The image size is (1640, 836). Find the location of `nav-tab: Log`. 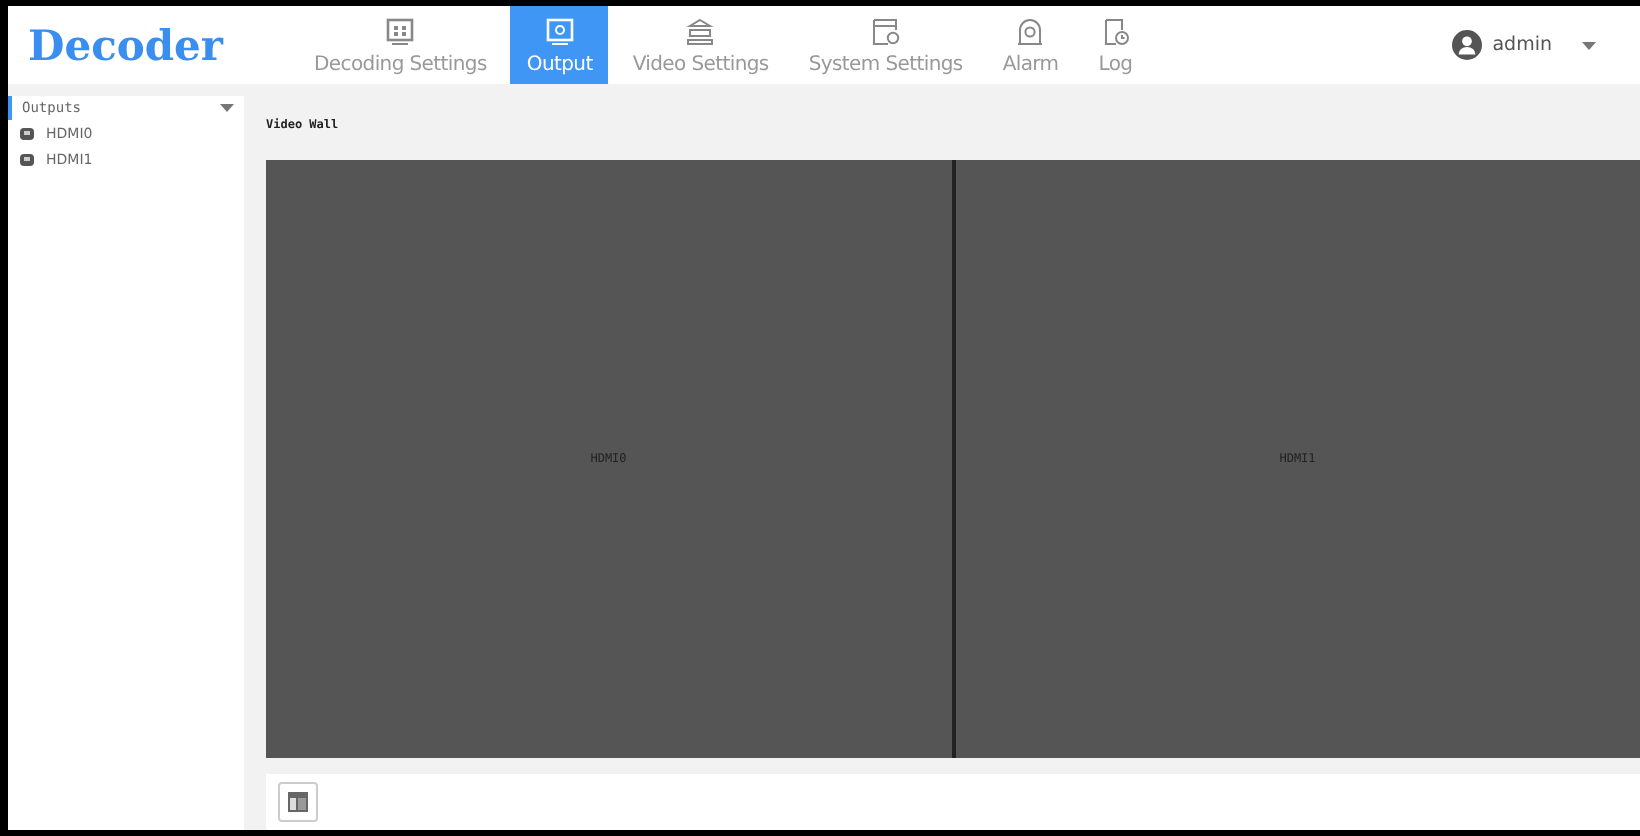

nav-tab: Log is located at coordinates (1115, 45).